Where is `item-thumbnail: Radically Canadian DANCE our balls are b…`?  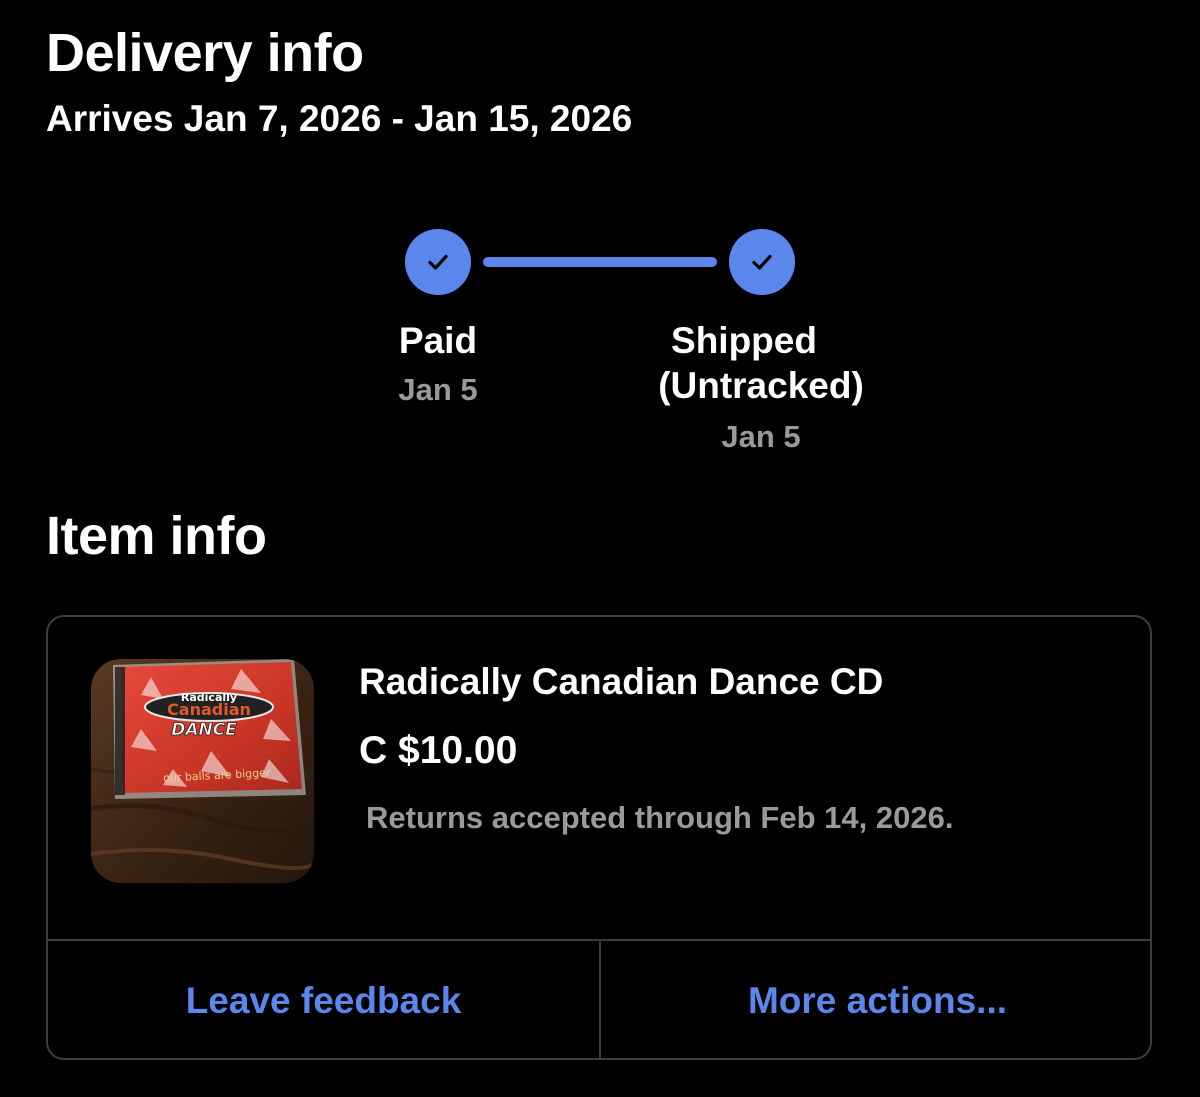 item-thumbnail: Radically Canadian DANCE our balls are b… is located at coordinates (202, 771).